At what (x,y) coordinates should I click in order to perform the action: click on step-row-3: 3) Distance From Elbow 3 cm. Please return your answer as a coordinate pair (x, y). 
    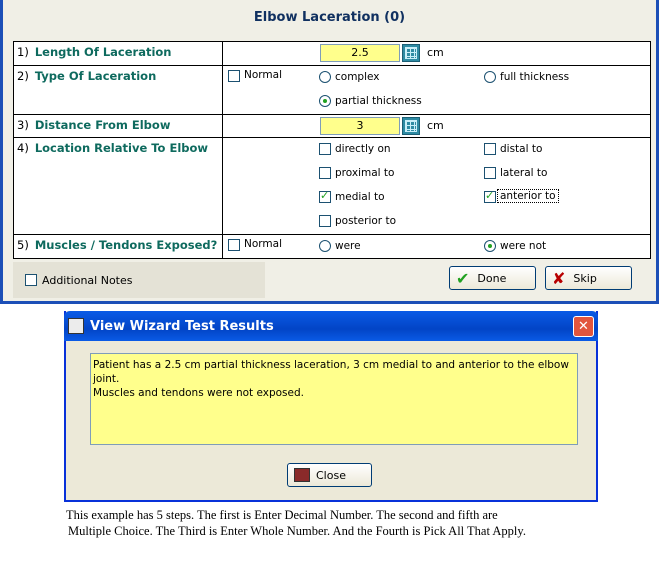
    Looking at the image, I should click on (332, 125).